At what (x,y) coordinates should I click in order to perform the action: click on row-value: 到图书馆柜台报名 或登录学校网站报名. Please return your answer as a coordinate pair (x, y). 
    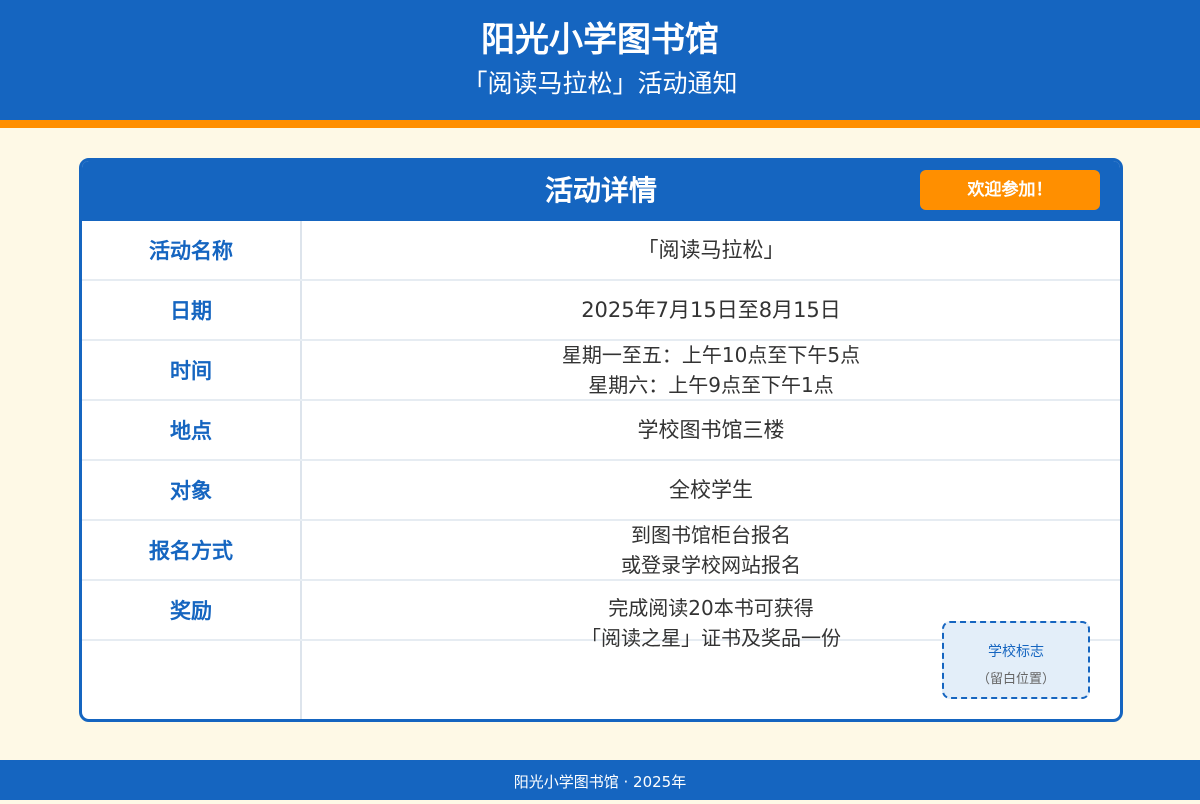
    Looking at the image, I should click on (711, 550).